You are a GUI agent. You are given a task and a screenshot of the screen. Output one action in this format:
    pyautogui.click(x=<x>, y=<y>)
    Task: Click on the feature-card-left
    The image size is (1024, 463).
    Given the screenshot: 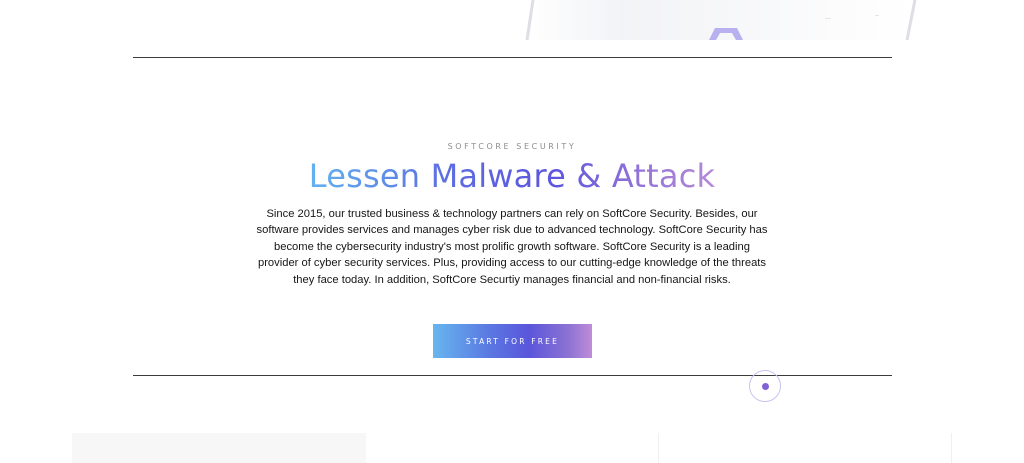 What is the action you would take?
    pyautogui.click(x=219, y=448)
    